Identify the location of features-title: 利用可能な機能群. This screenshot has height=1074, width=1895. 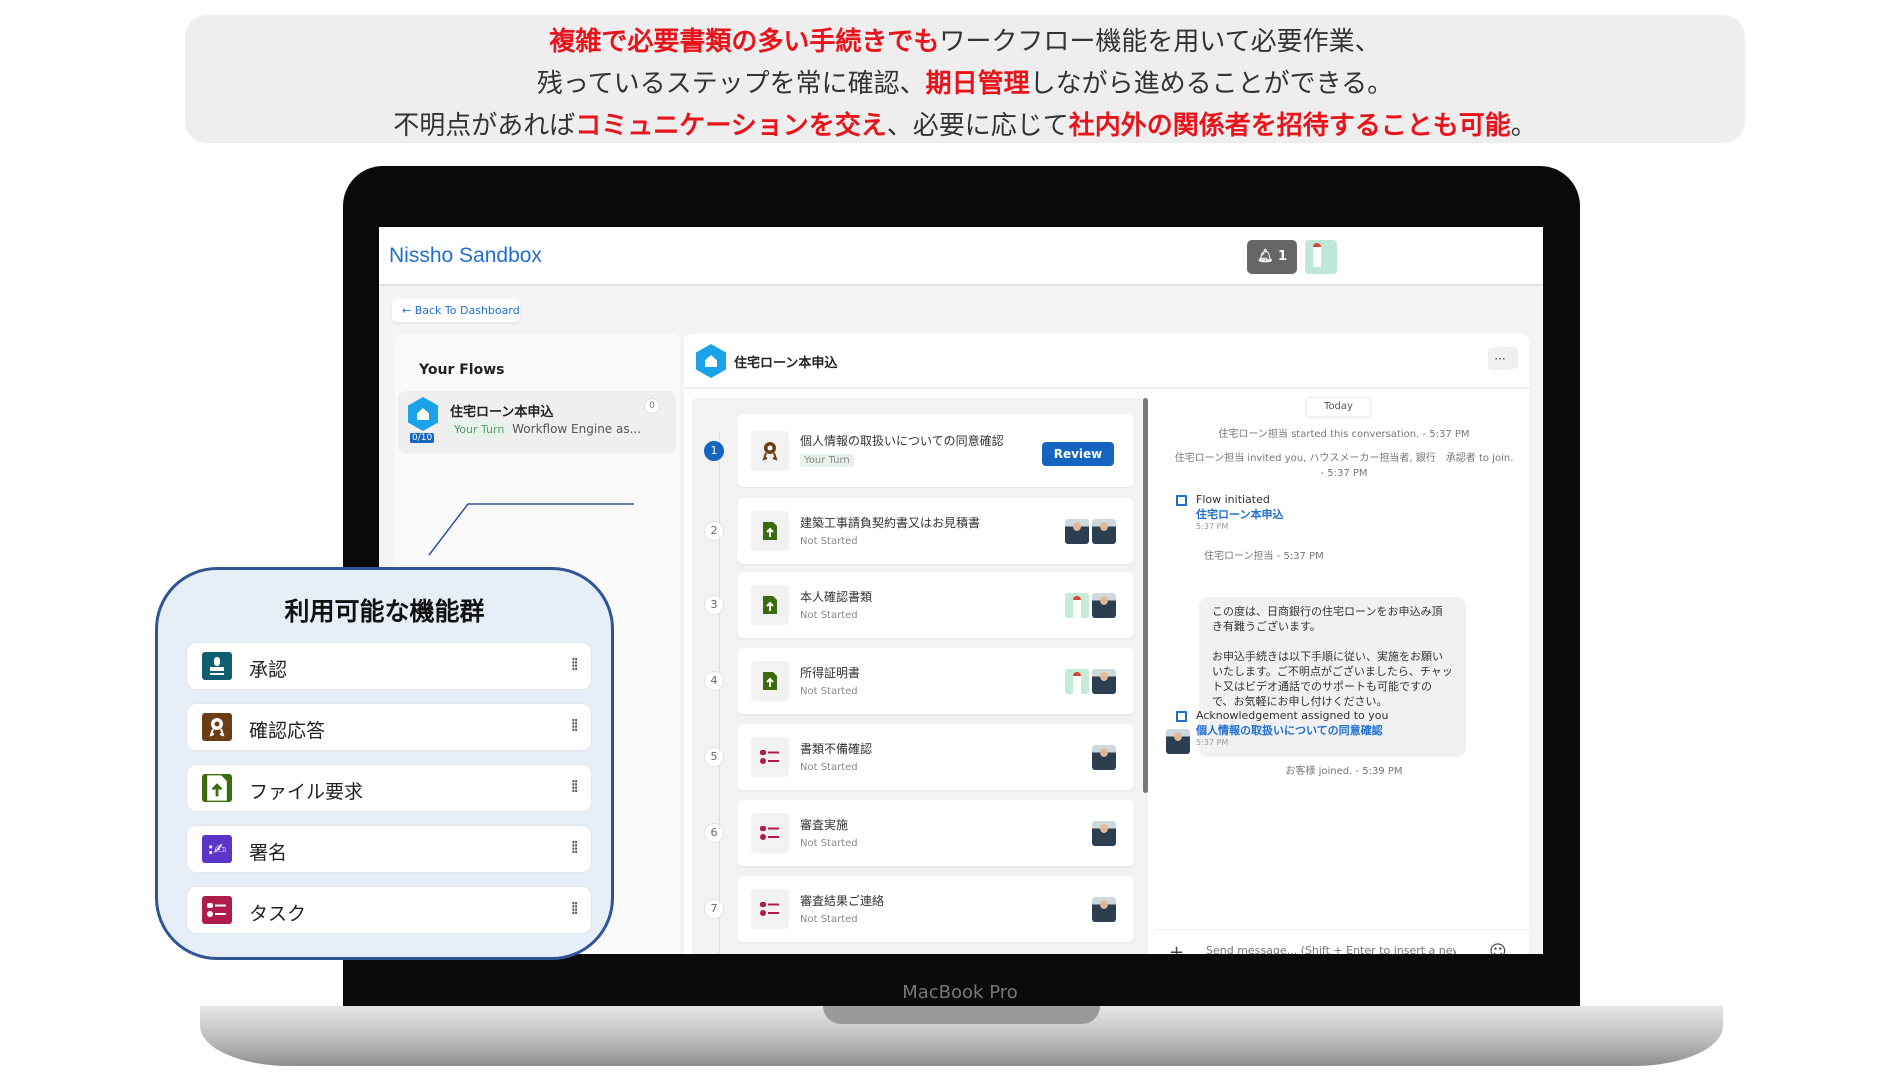
(384, 611).